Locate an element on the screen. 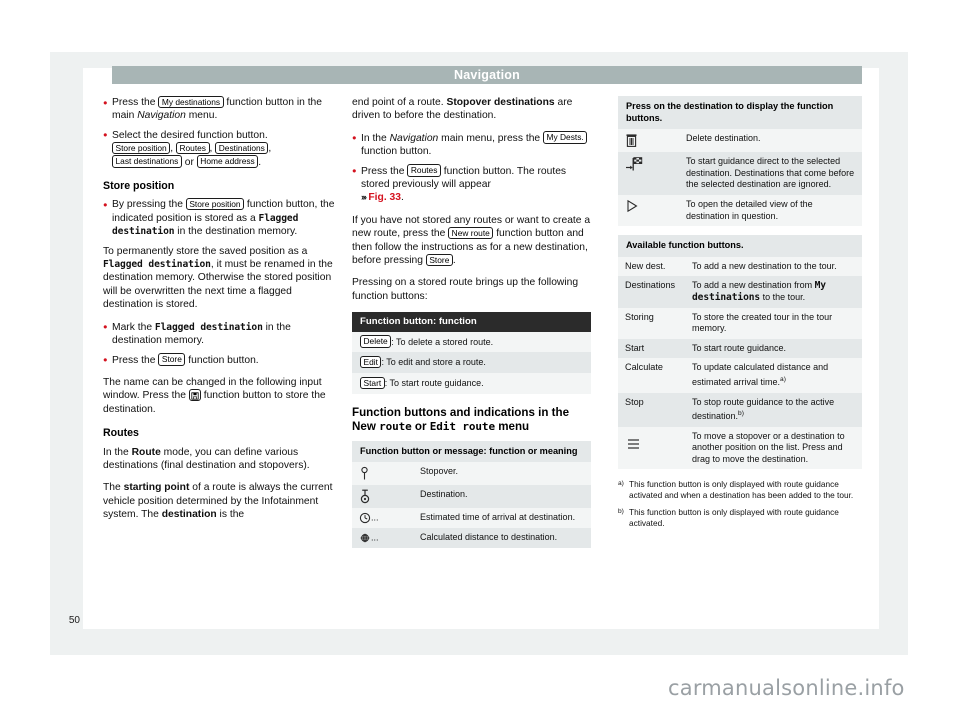 This screenshot has height=708, width=960. text: In the is located at coordinates (375, 138).